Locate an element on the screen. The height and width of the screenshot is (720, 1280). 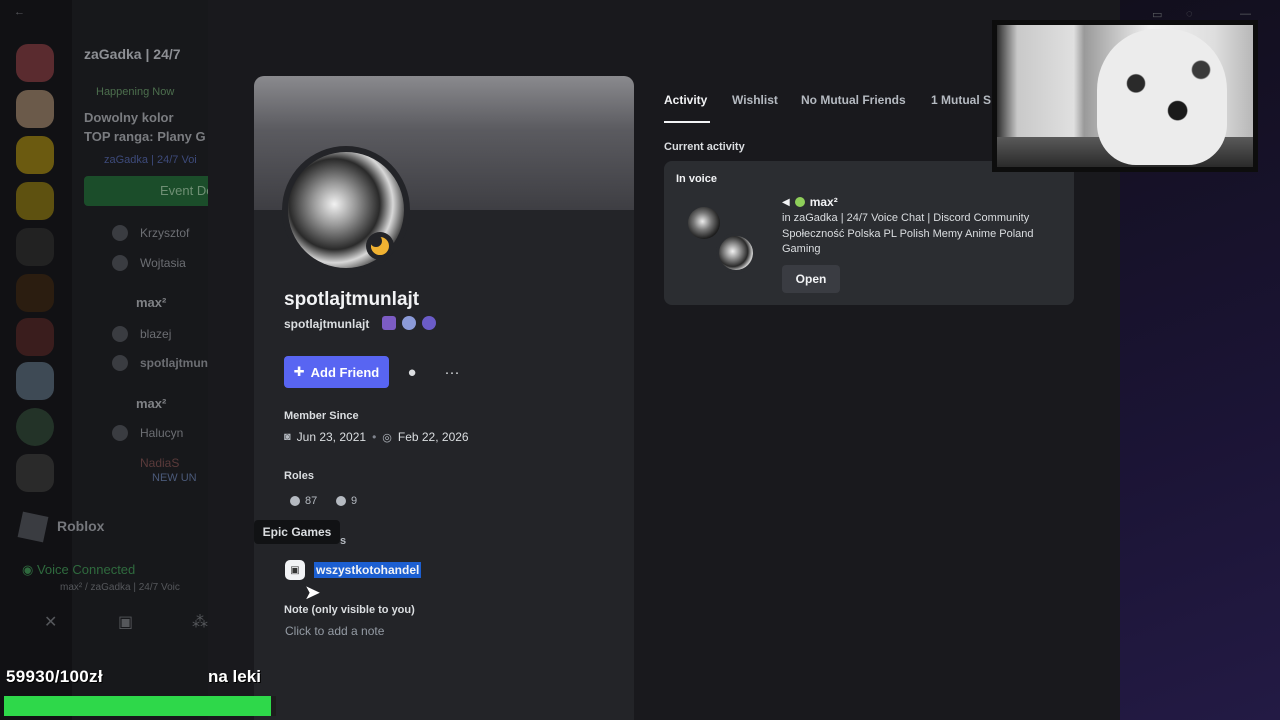
server-title: zaGadka | 24/7 is located at coordinates (132, 54).